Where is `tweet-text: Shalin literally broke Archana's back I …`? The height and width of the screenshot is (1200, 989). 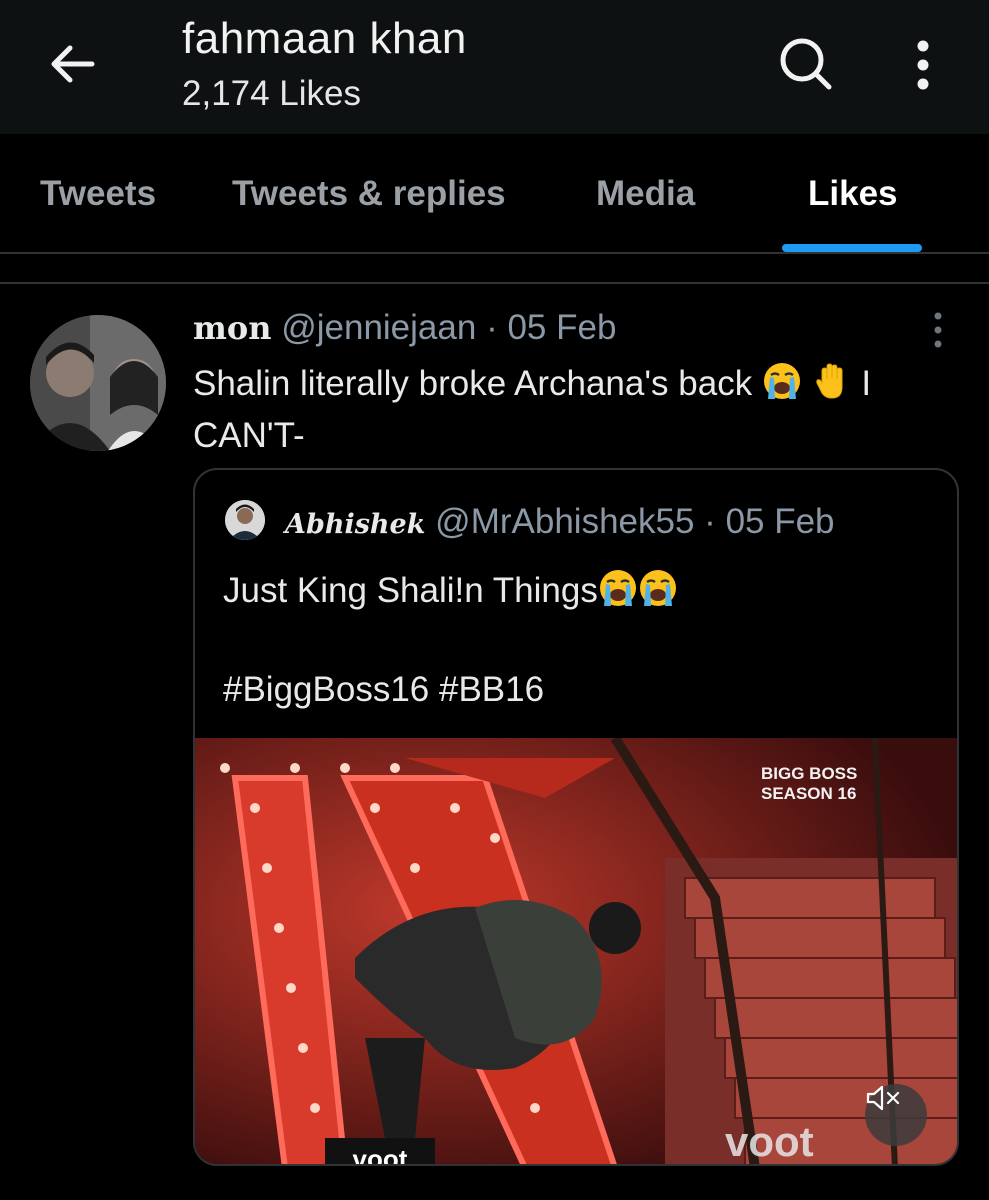 tweet-text: Shalin literally broke Archana's back I … is located at coordinates (578, 410).